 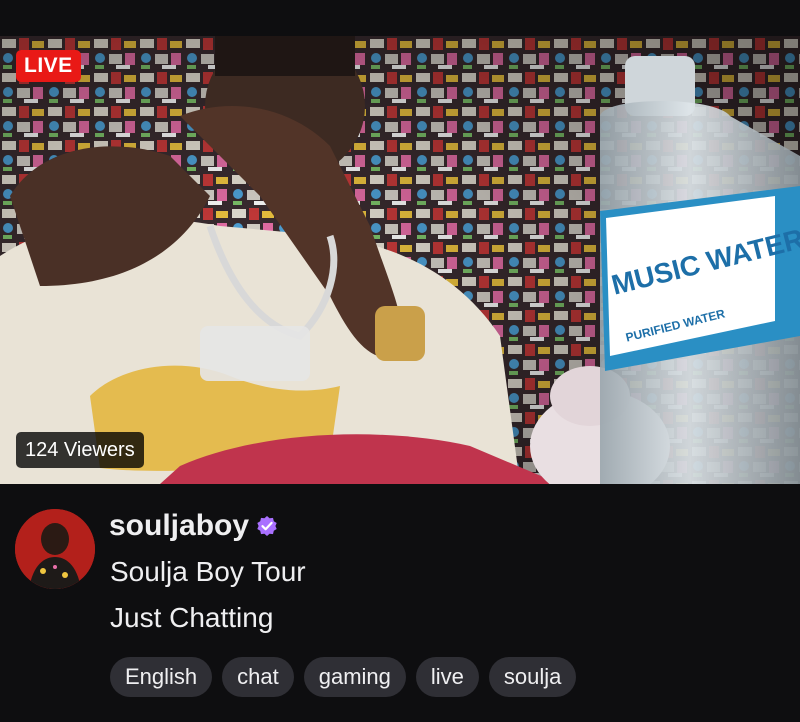 I want to click on tag-gaming: gaming, so click(x=354, y=677).